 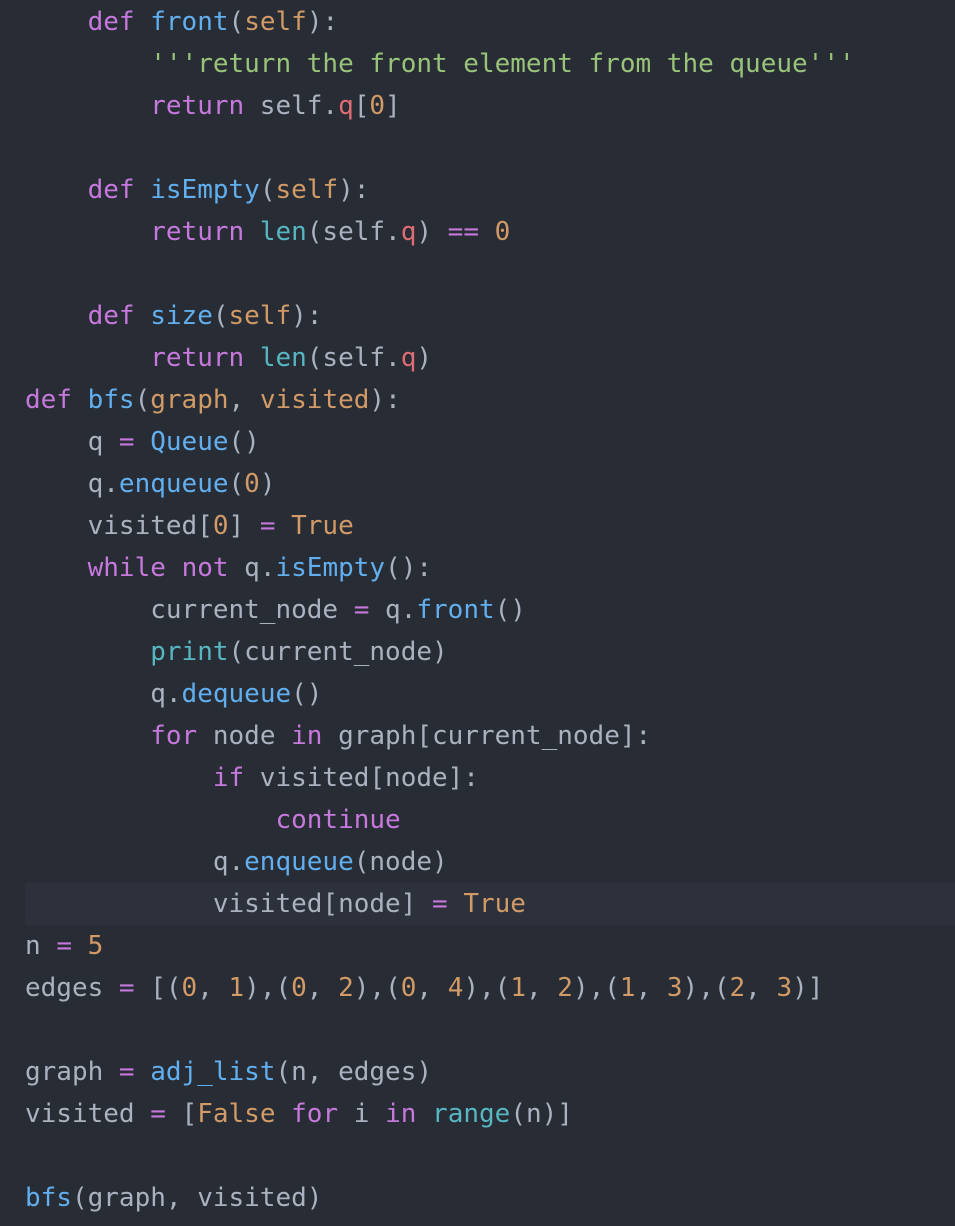 I want to click on token-plain: [, so click(x=181, y=1114).